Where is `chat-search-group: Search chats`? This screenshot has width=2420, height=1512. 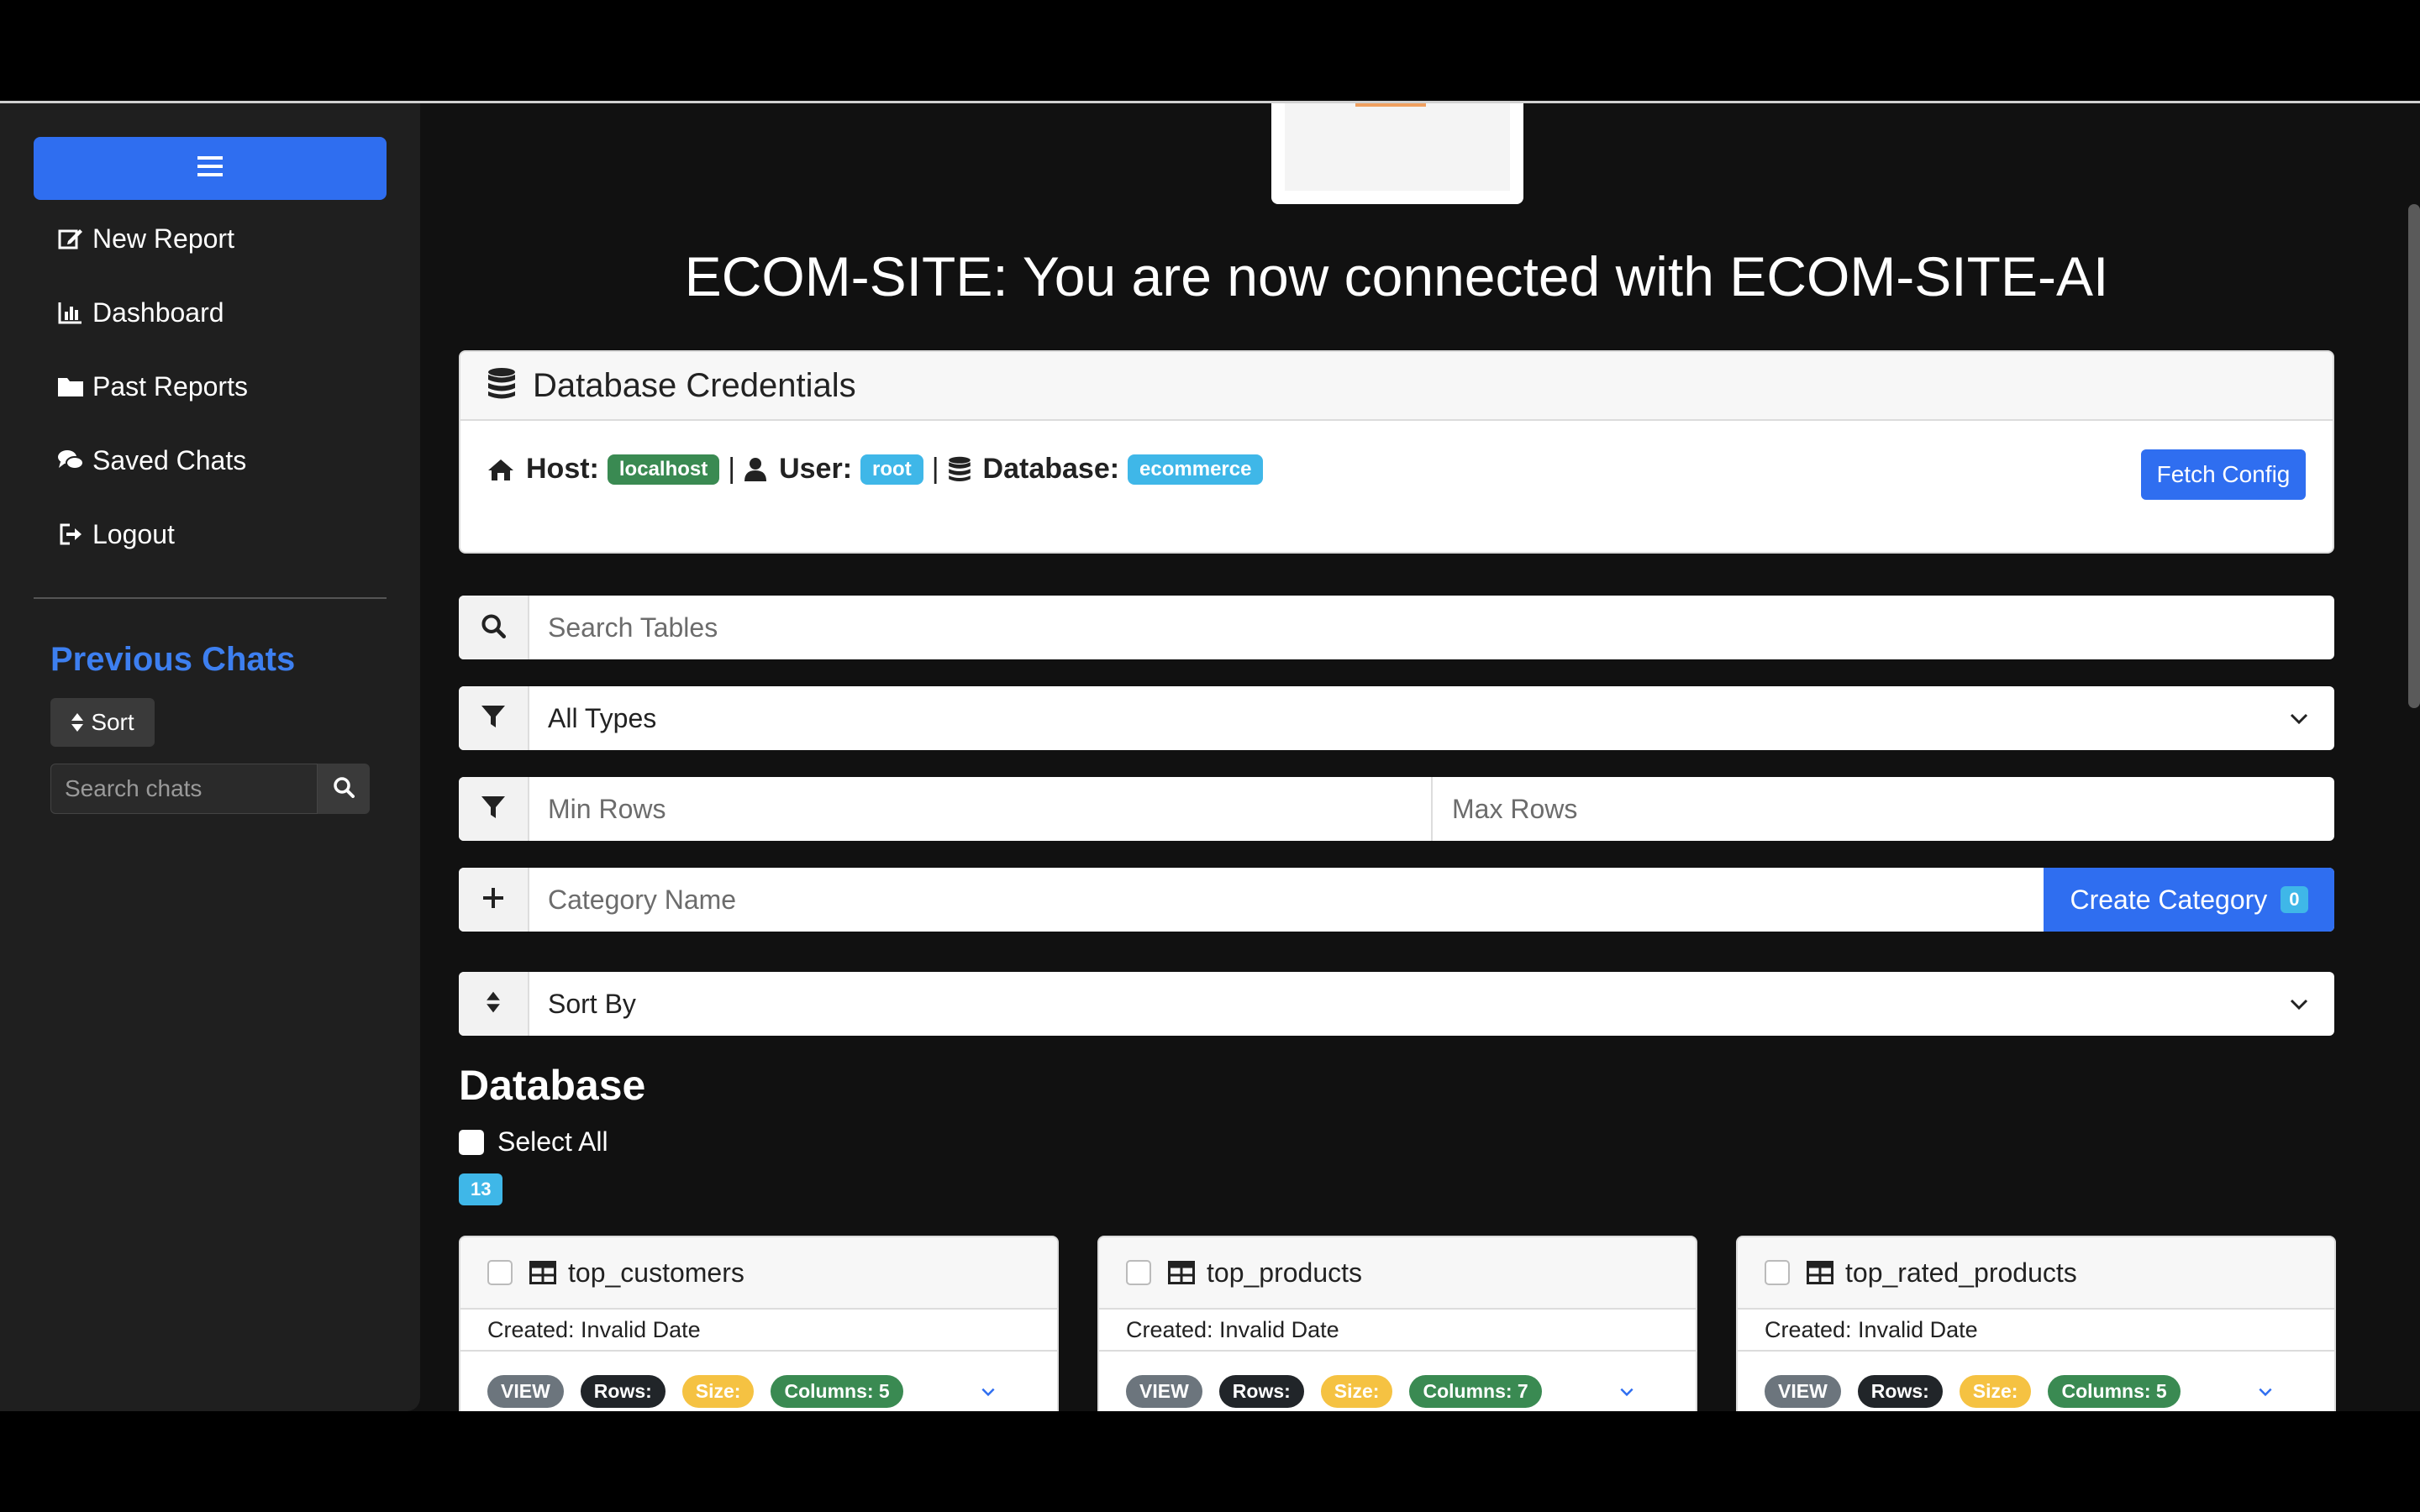 chat-search-group: Search chats is located at coordinates (210, 789).